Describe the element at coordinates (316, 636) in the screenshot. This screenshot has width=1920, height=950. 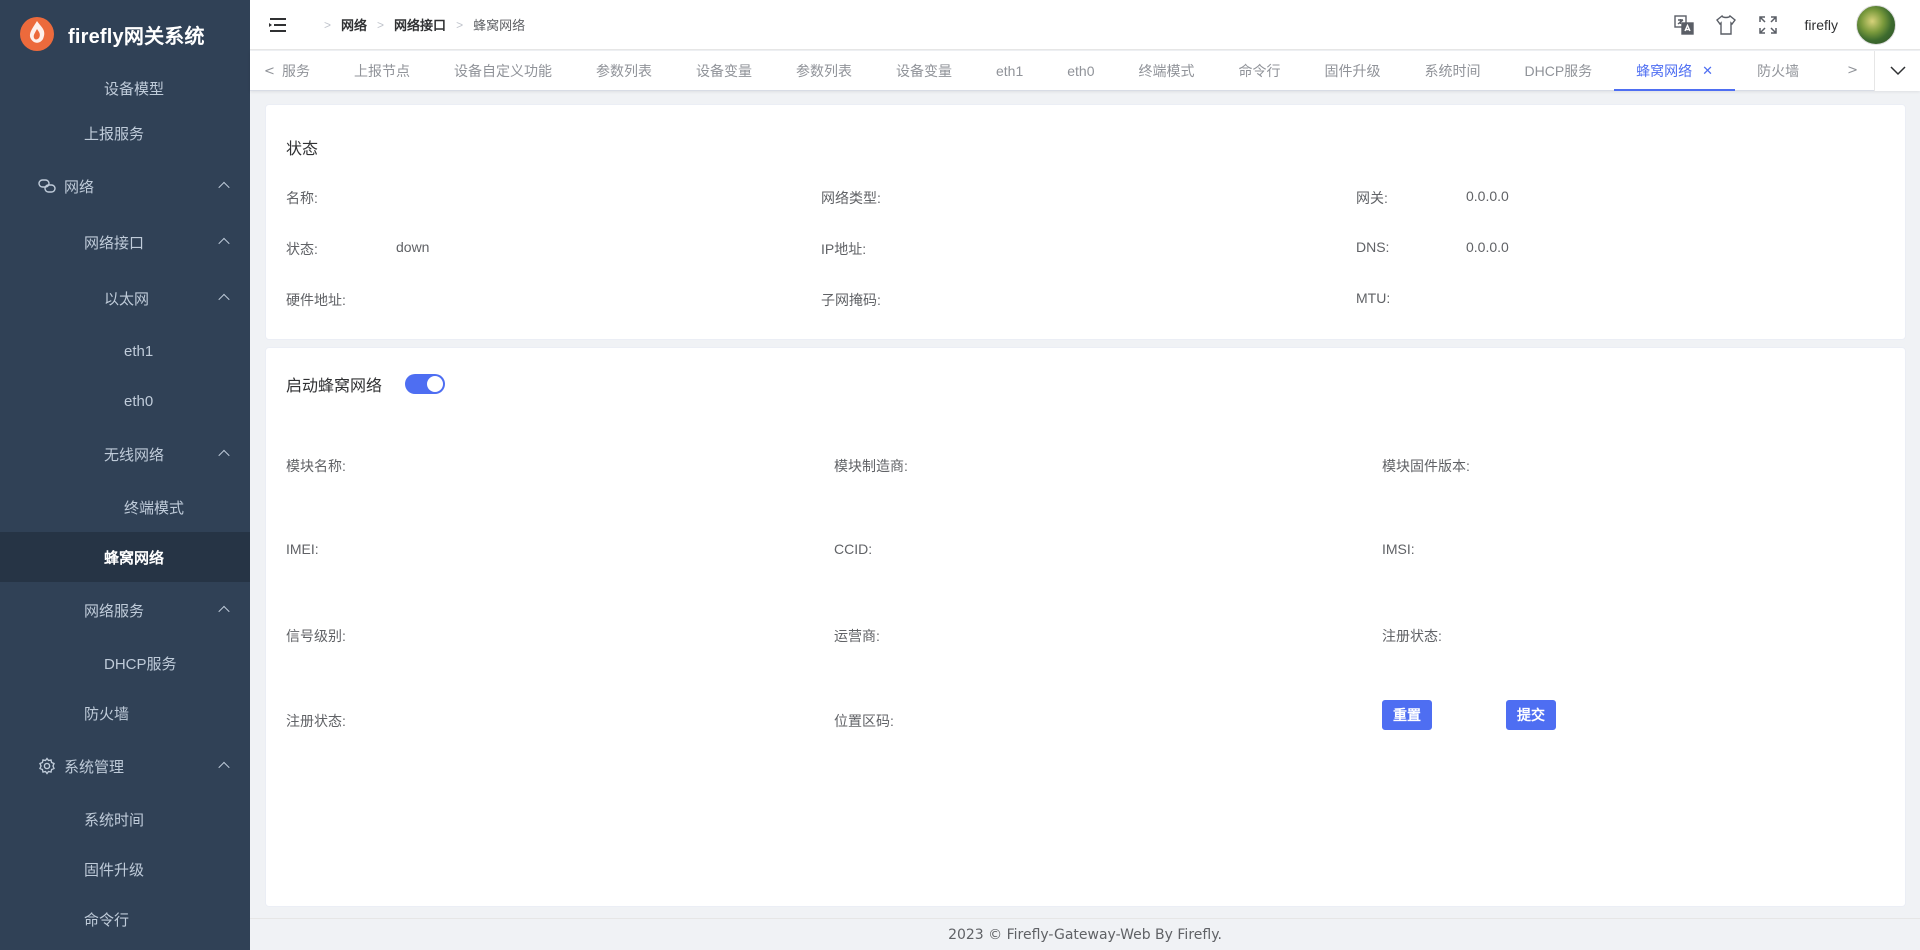
I see `signal-level-label: 信号级别:` at that location.